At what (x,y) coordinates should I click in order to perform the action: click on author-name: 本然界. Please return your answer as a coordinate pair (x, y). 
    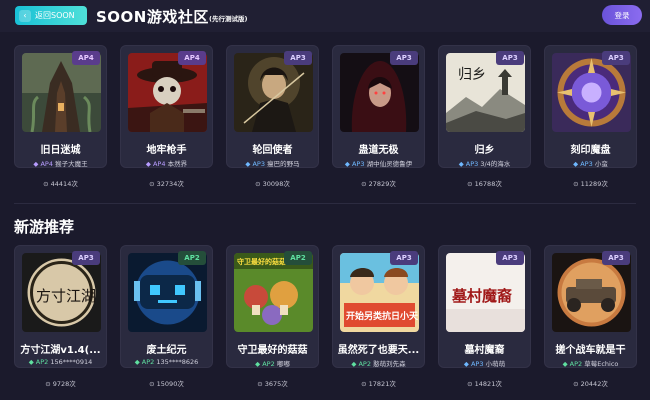
    Looking at the image, I should click on (177, 164).